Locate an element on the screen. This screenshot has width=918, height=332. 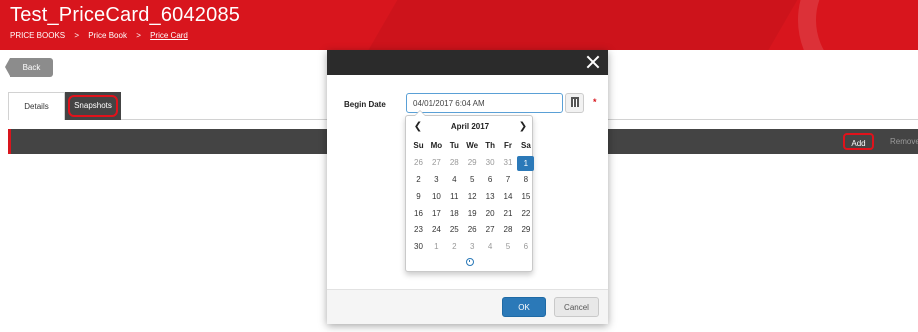
calendar-day: 21 is located at coordinates (508, 214).